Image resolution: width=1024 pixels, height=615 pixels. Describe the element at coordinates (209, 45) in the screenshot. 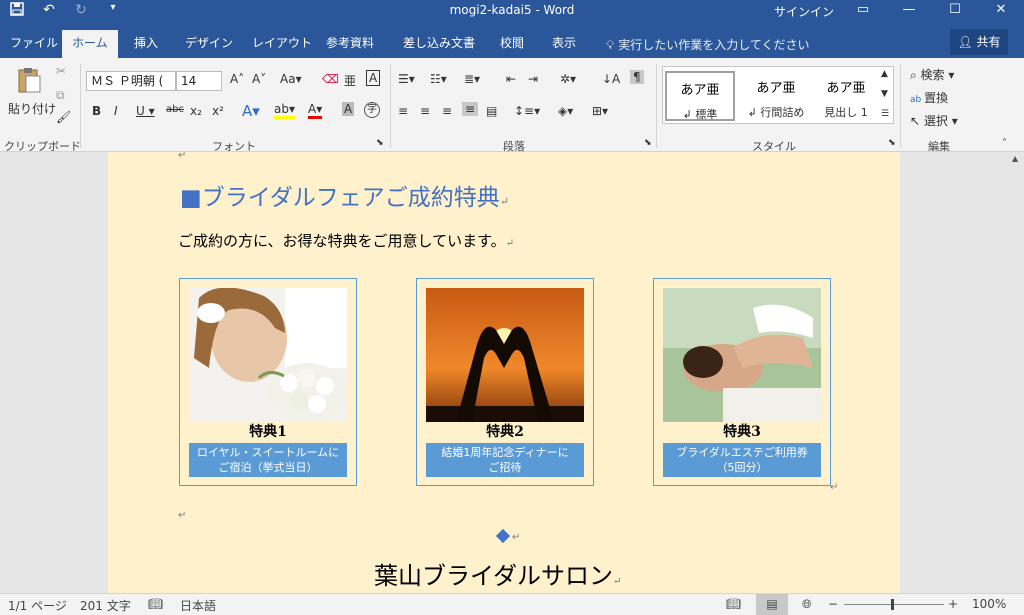

I see `tab-design: デザイン` at that location.